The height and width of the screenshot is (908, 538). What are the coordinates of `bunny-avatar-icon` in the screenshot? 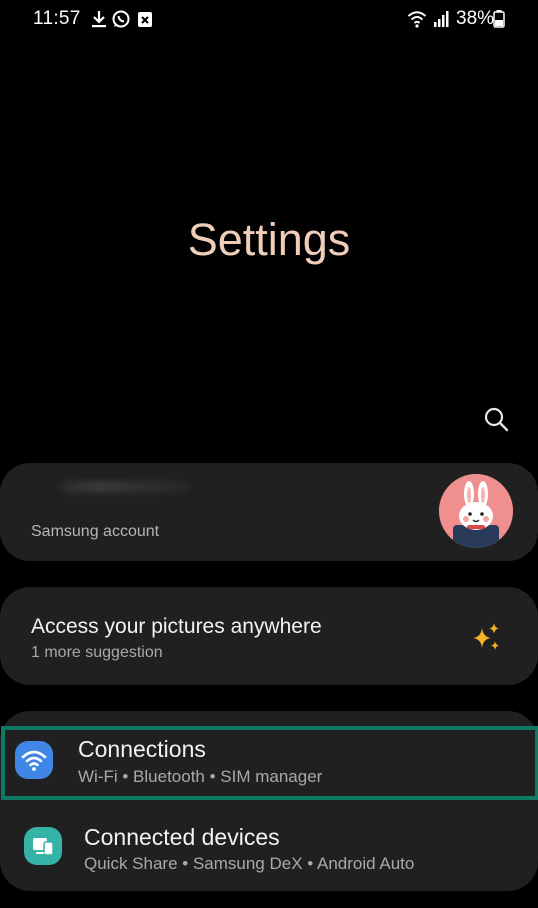 It's located at (476, 511).